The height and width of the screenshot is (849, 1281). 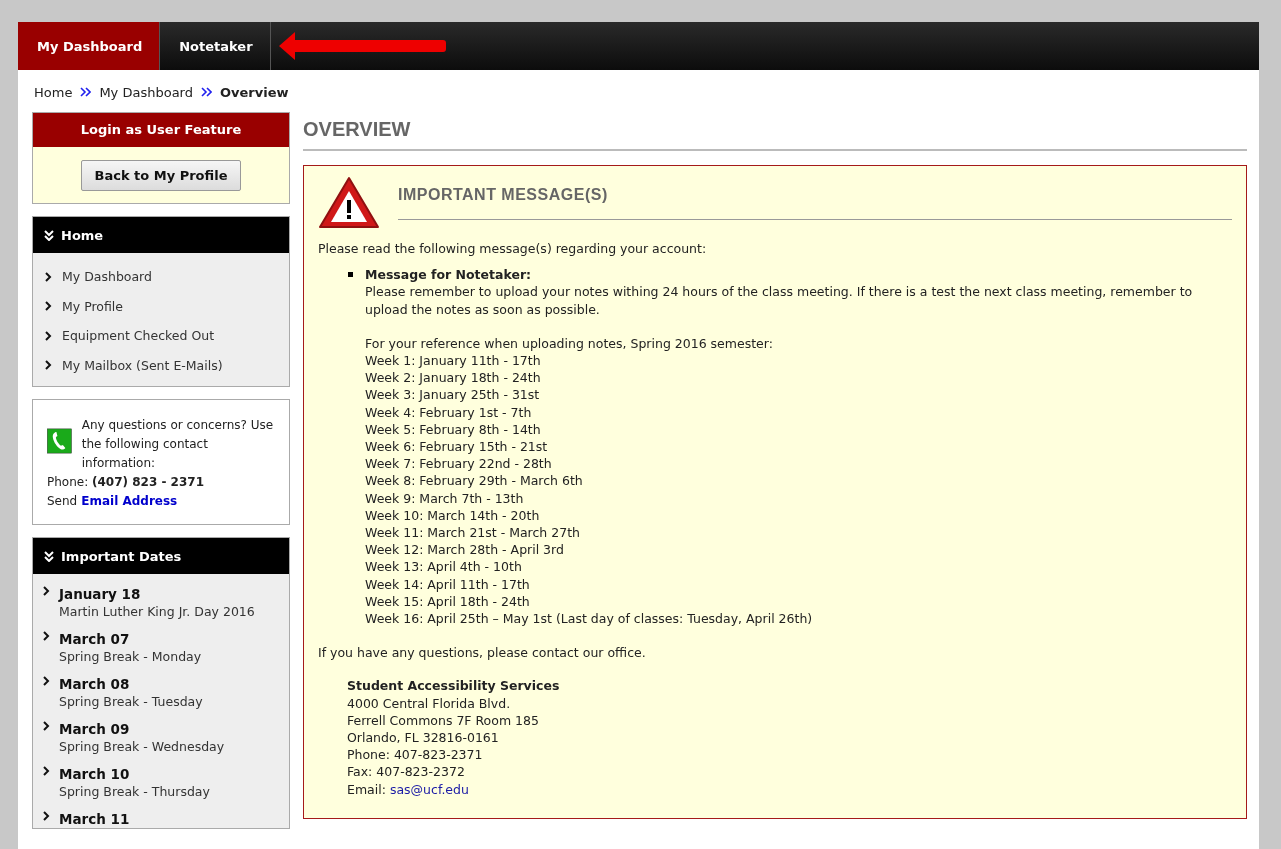 What do you see at coordinates (589, 619) in the screenshot?
I see `week-line: Week 16: April 25th – May 1st (Last day of classes: Tuesday, April 26th)` at bounding box center [589, 619].